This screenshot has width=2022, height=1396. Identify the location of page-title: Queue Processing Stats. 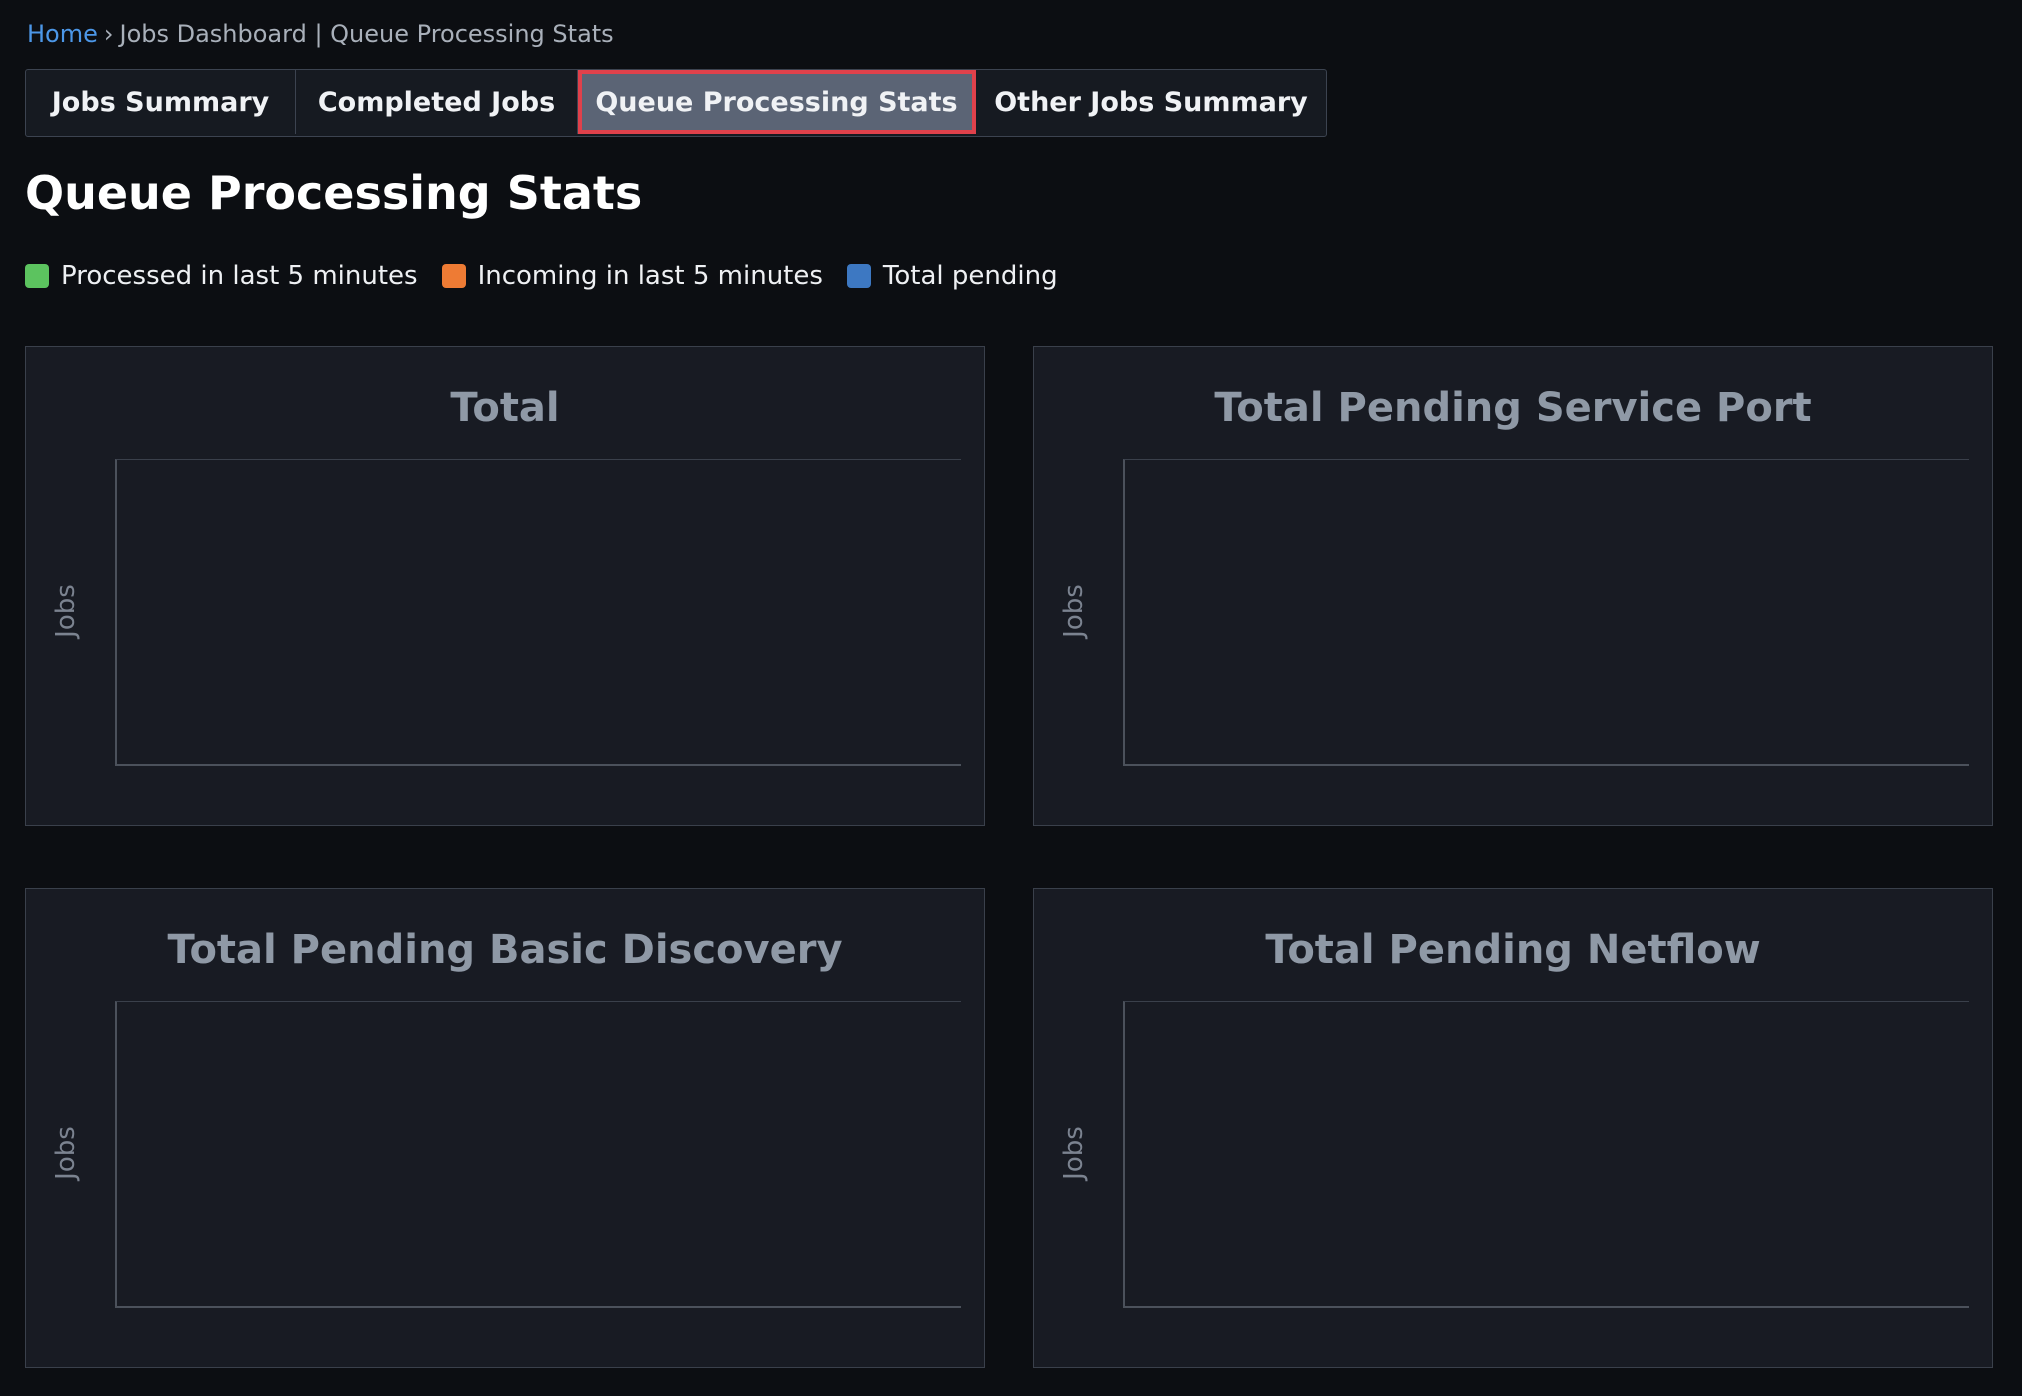
(334, 193).